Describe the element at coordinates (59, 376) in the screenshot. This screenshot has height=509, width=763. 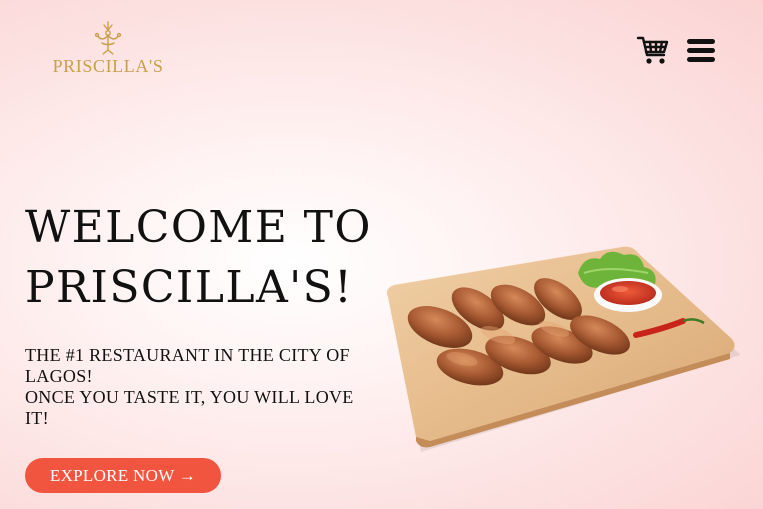
I see `tagline-line: LAGOS!` at that location.